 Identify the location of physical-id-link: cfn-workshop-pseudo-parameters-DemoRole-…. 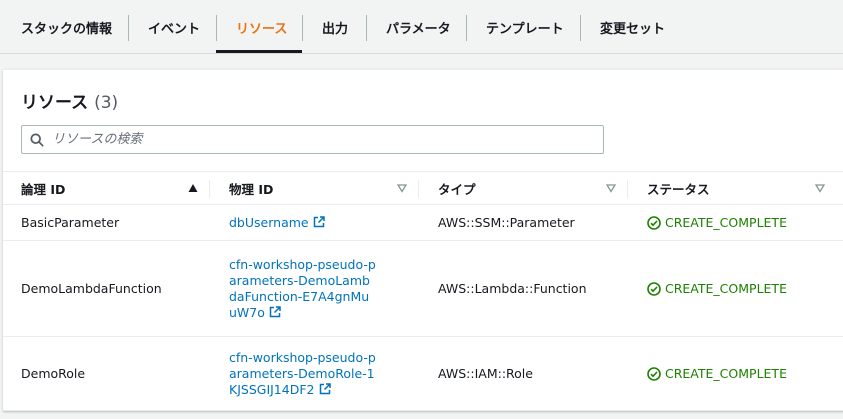
(303, 373).